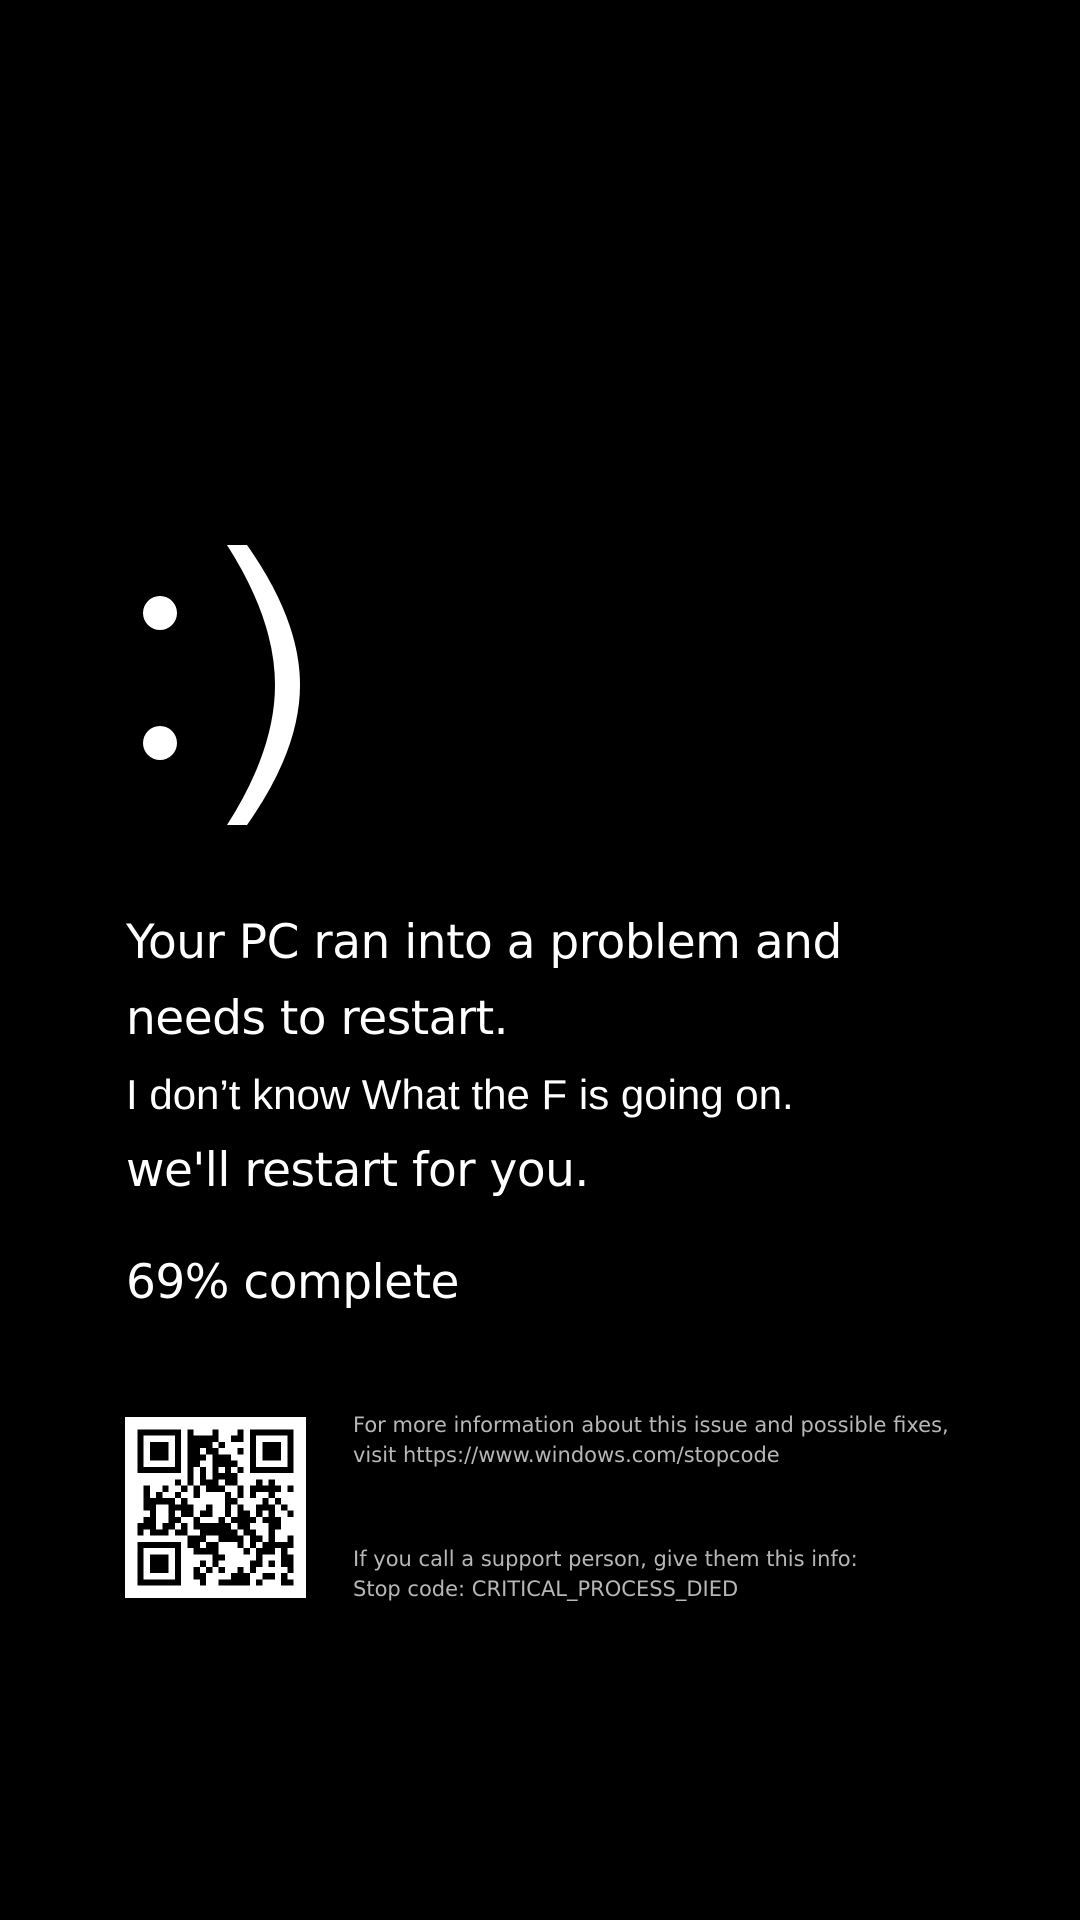 This screenshot has height=1920, width=1080. I want to click on smiley-emoticon-icon, so click(221, 685).